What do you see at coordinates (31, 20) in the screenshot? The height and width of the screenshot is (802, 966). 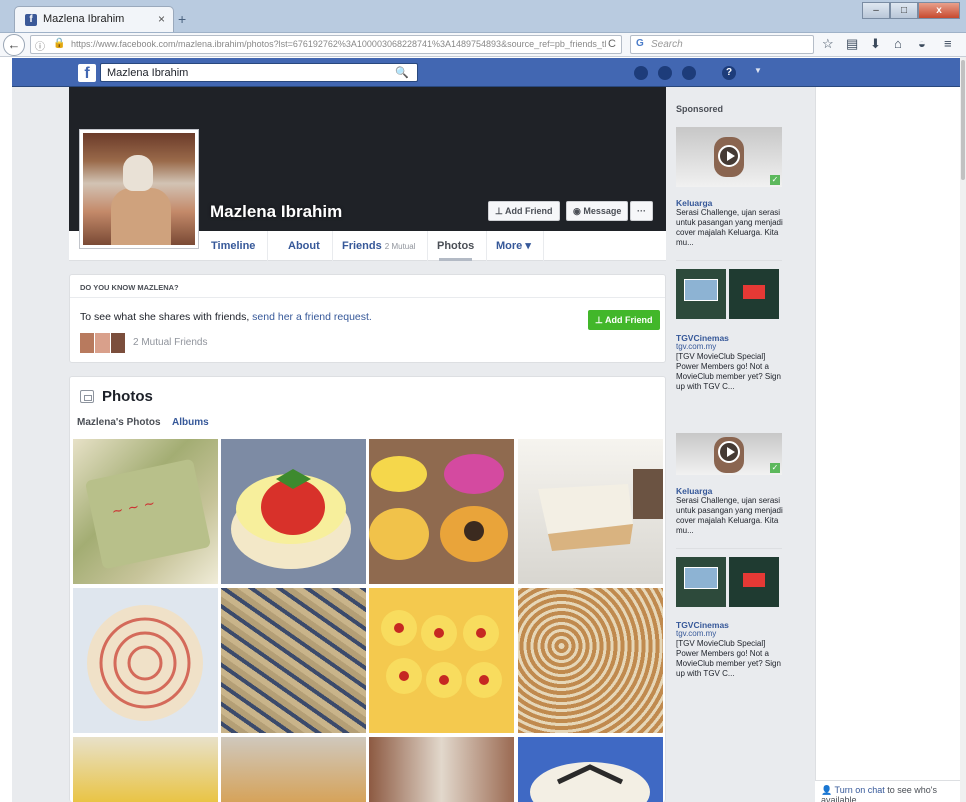 I see `facebook-favicon-icon: f` at bounding box center [31, 20].